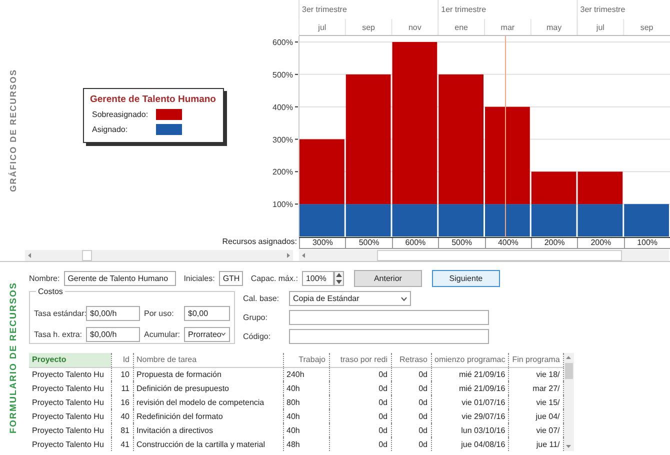 This screenshot has height=455, width=670. Describe the element at coordinates (415, 243) in the screenshot. I see `table-cell: 600%` at that location.